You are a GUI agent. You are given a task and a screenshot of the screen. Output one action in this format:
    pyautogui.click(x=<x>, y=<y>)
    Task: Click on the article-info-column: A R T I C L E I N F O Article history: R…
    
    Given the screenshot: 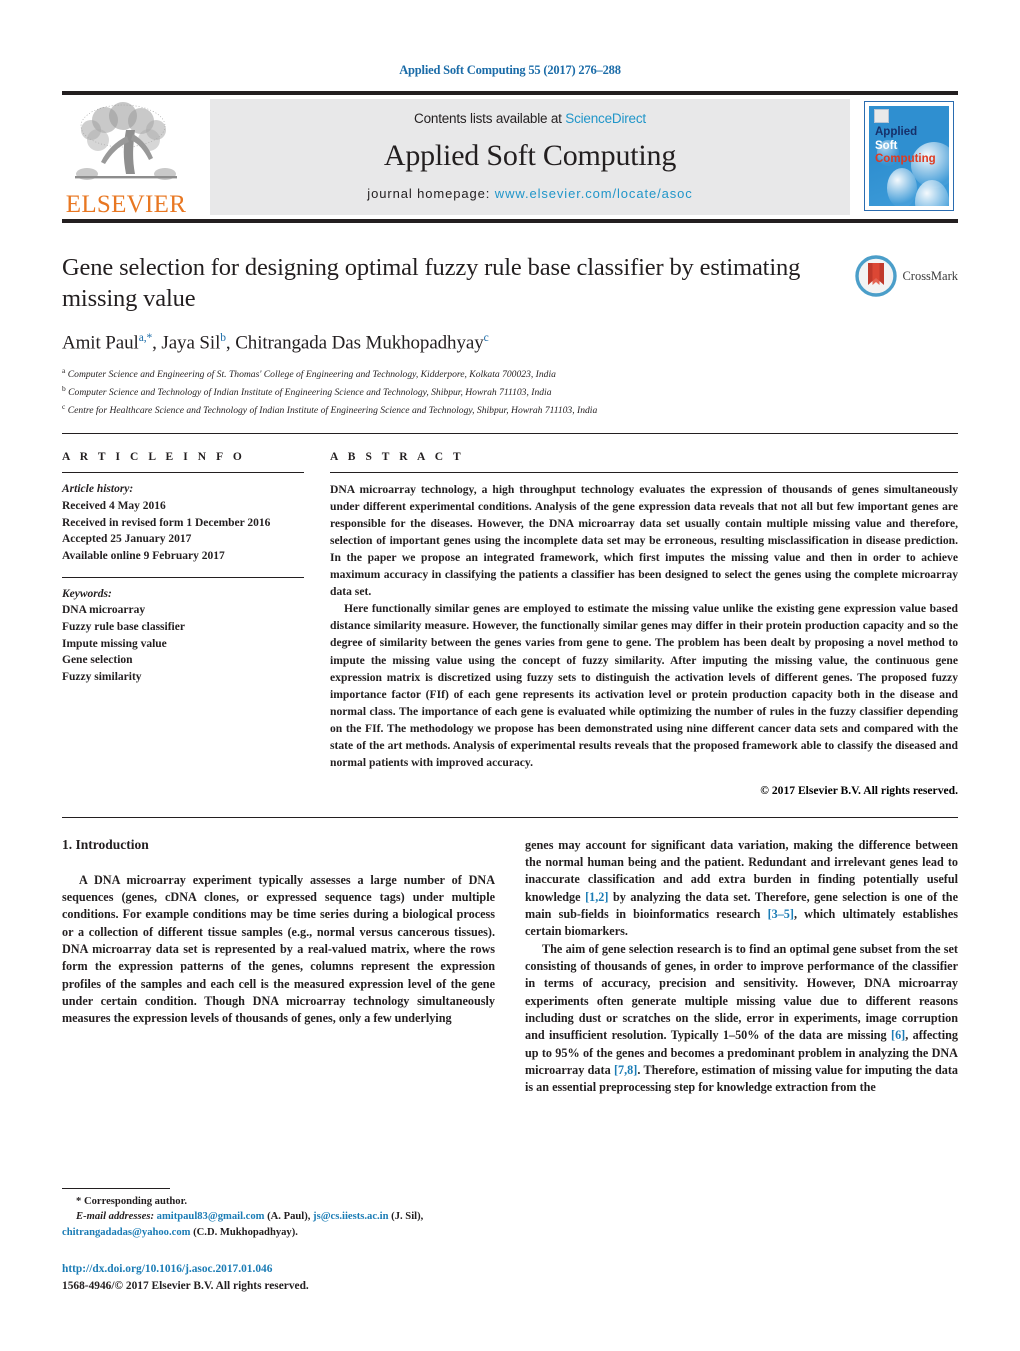 What is the action you would take?
    pyautogui.click(x=196, y=624)
    